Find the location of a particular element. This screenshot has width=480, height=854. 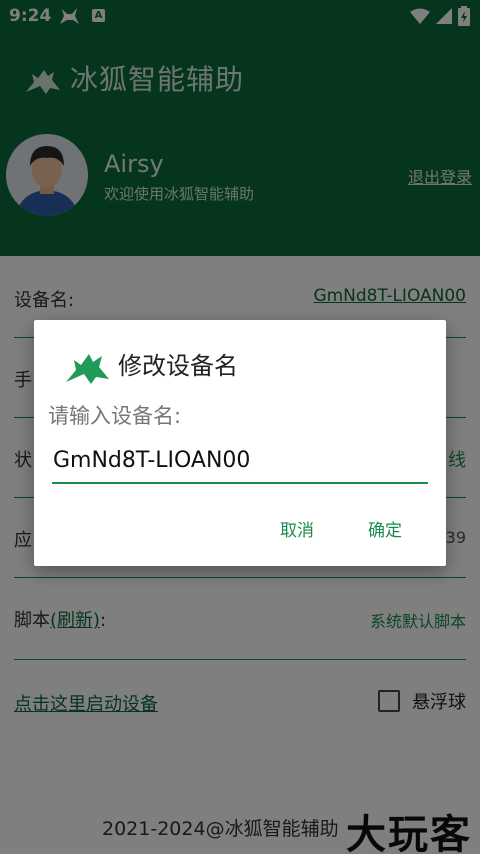

cancel-button: 取消 is located at coordinates (297, 528).